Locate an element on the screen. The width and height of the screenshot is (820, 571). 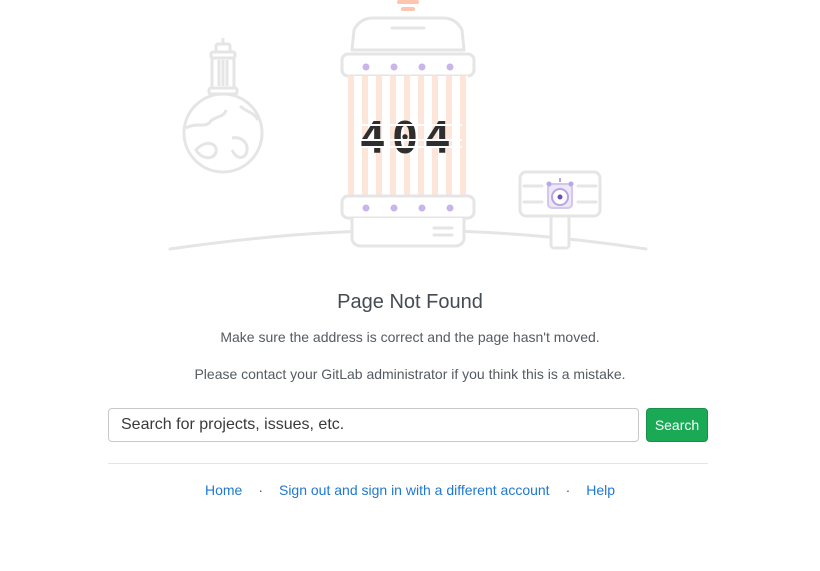
404-tower: 404 is located at coordinates (408, 124).